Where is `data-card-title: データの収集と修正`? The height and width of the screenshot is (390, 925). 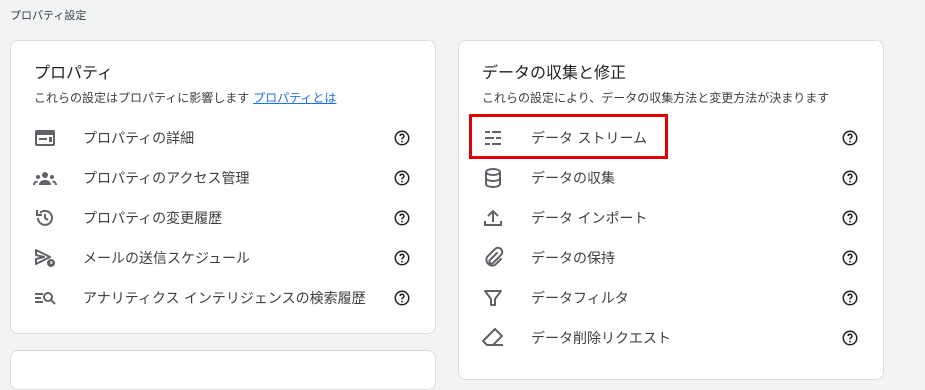
data-card-title: データの収集と修正 is located at coordinates (554, 72).